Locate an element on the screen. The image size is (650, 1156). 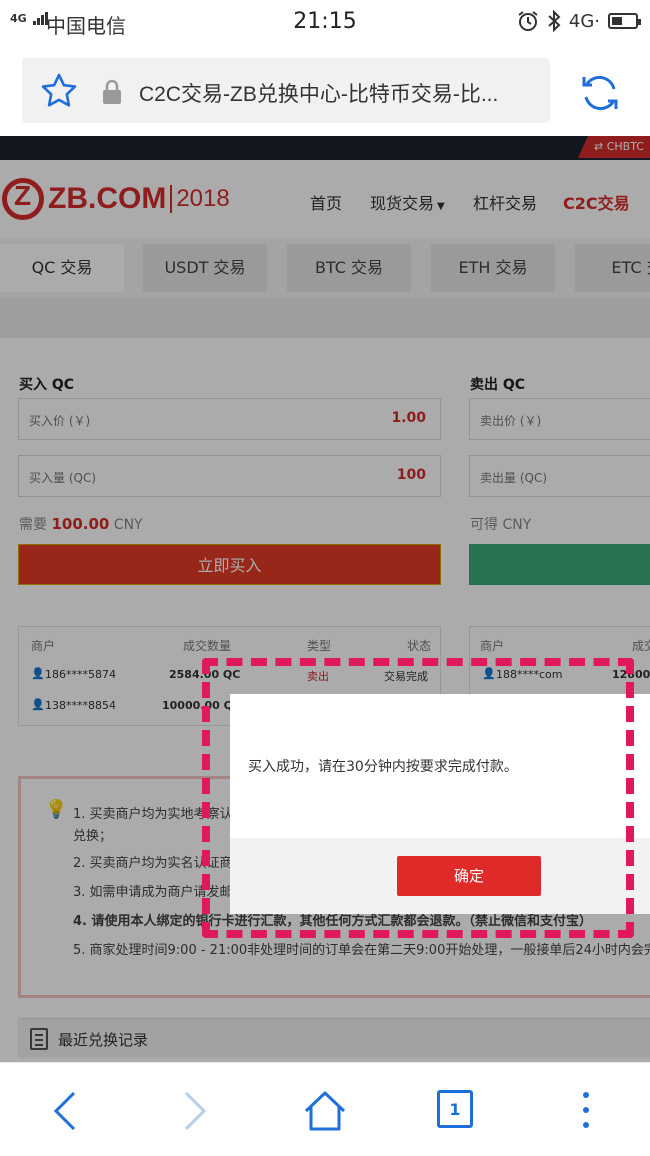
status-bar: 4G 中国电信 21:15 4G· is located at coordinates (325, 23).